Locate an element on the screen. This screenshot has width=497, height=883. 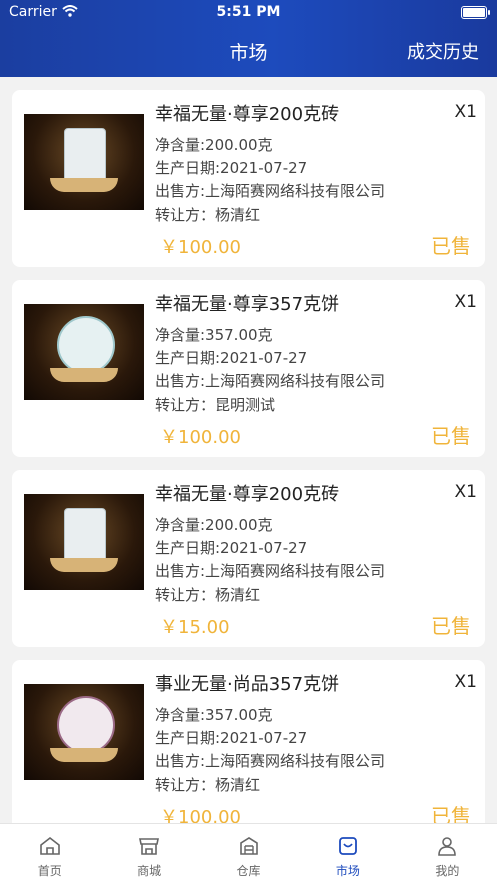
top-bar: Carrier 5:51 PM 市场 成交历史 is located at coordinates (248, 38).